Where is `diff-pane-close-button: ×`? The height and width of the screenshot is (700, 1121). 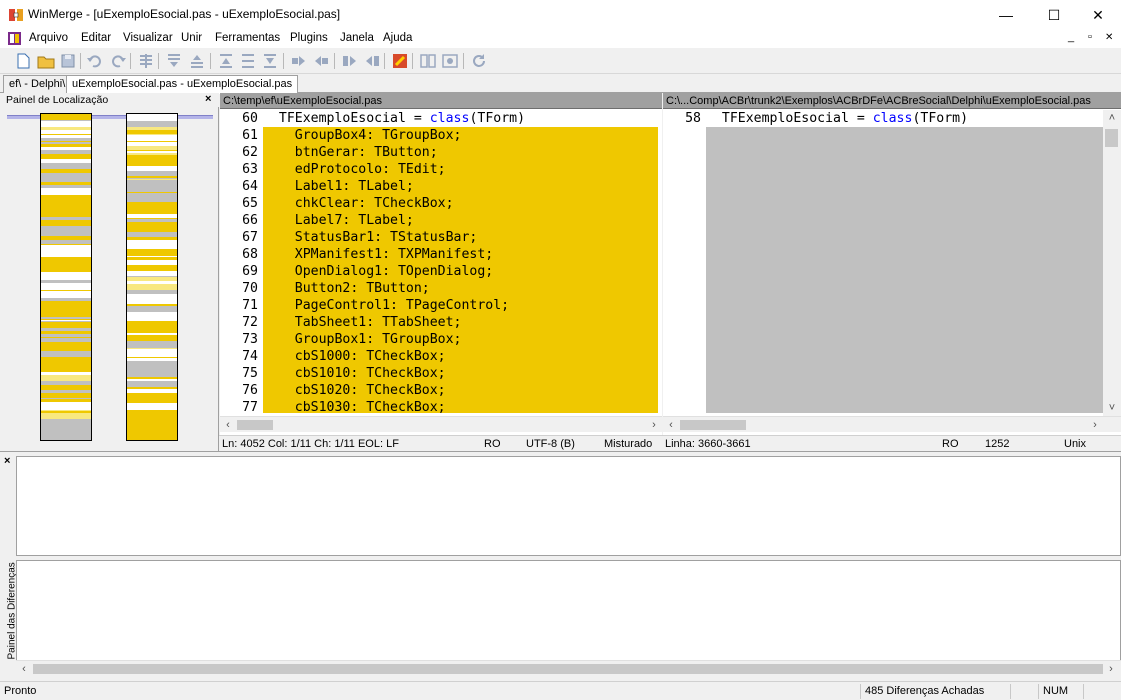
diff-pane-close-button: × is located at coordinates (7, 461).